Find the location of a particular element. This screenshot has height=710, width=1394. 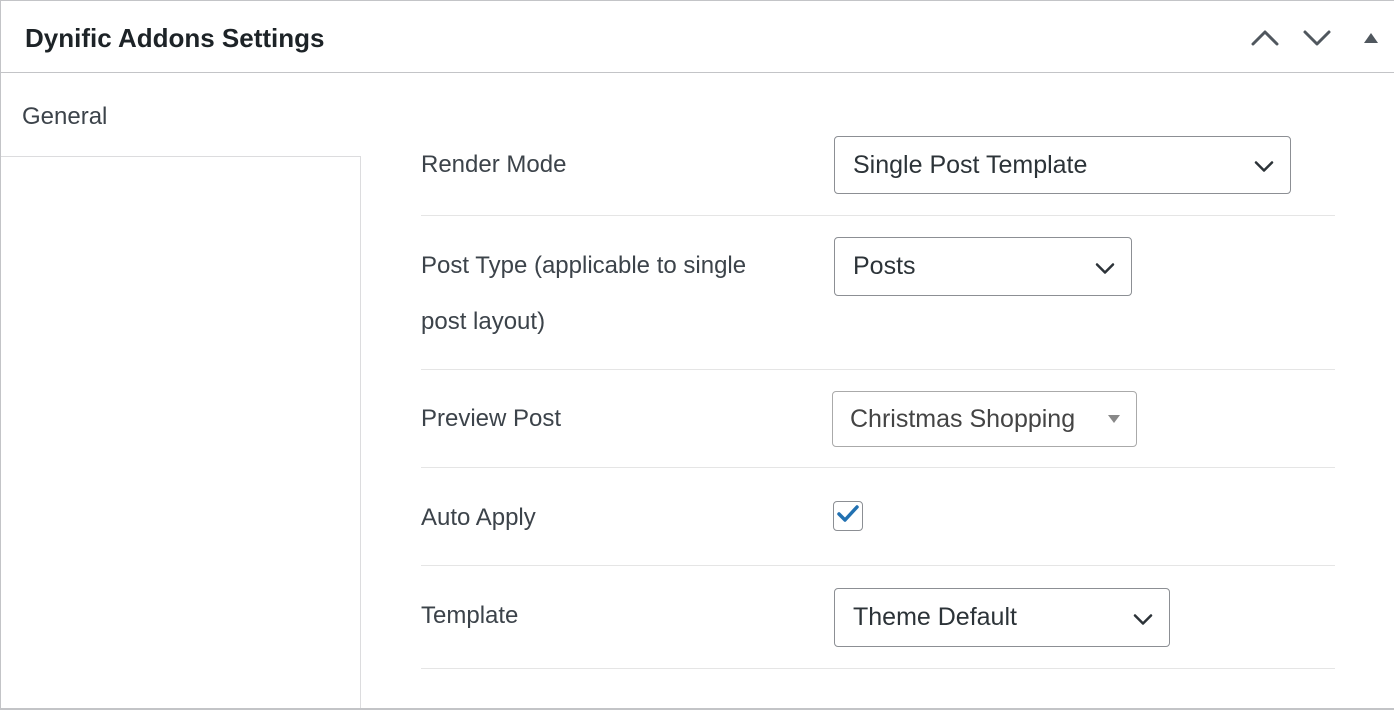

post-type-value: Posts is located at coordinates (884, 266).